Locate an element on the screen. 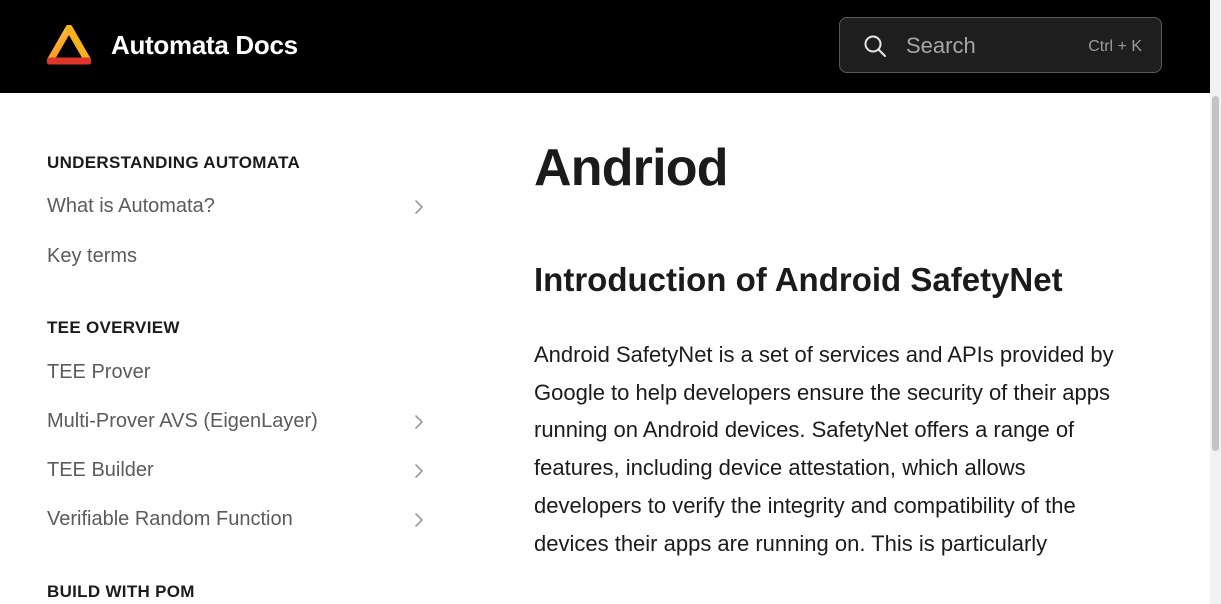 This screenshot has height=604, width=1221. sidebar-section-title: UNDERSTANDING AUTOMATA is located at coordinates (174, 162).